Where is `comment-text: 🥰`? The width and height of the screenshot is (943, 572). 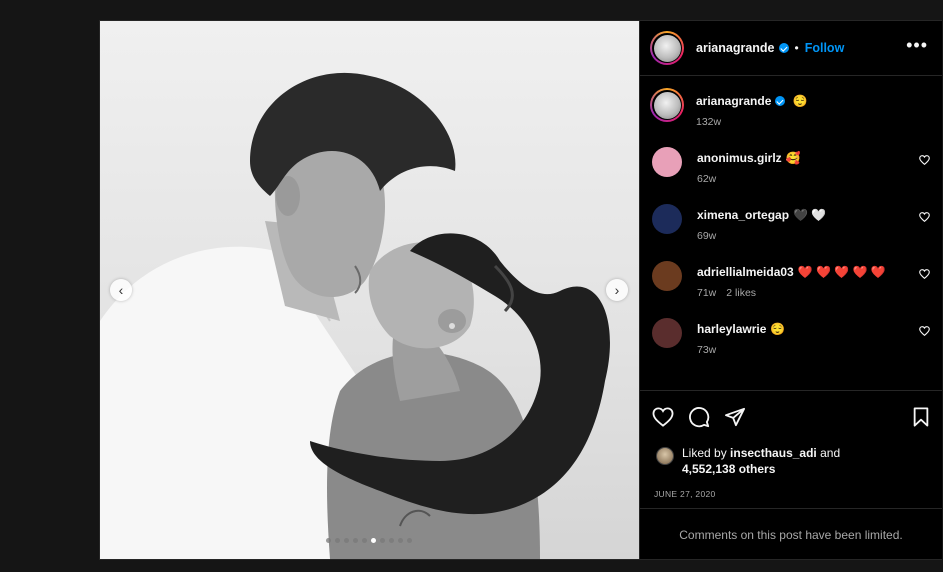
comment-text: 🥰 is located at coordinates (793, 158).